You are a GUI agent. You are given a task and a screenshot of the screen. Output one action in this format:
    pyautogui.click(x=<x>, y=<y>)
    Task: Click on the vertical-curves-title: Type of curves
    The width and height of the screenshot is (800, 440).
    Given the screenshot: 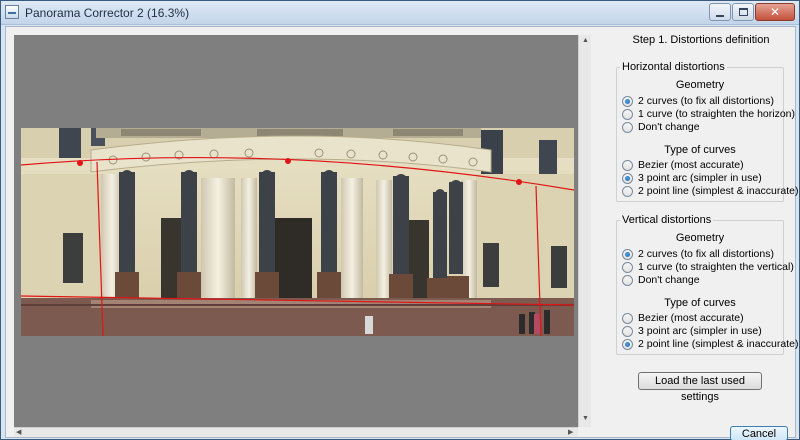 What is the action you would take?
    pyautogui.click(x=700, y=303)
    